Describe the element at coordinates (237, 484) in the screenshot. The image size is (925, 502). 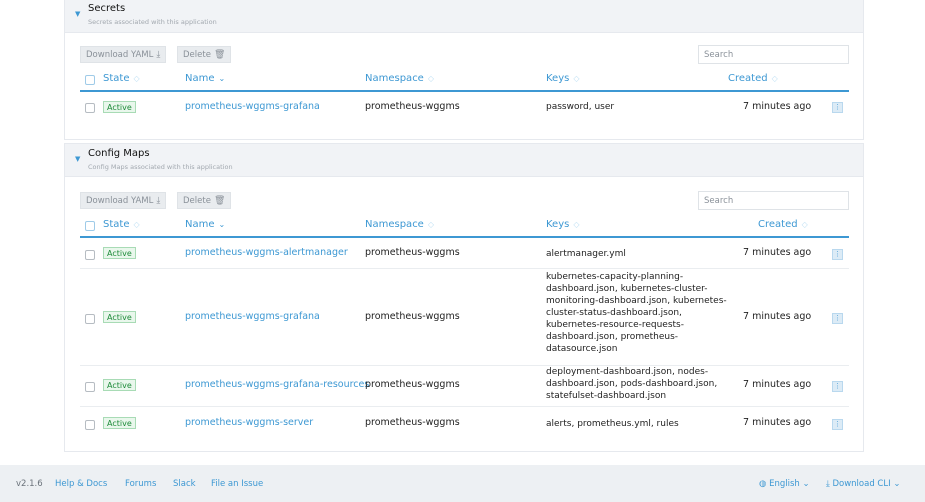
I see `file-issue-link: File an Issue` at that location.